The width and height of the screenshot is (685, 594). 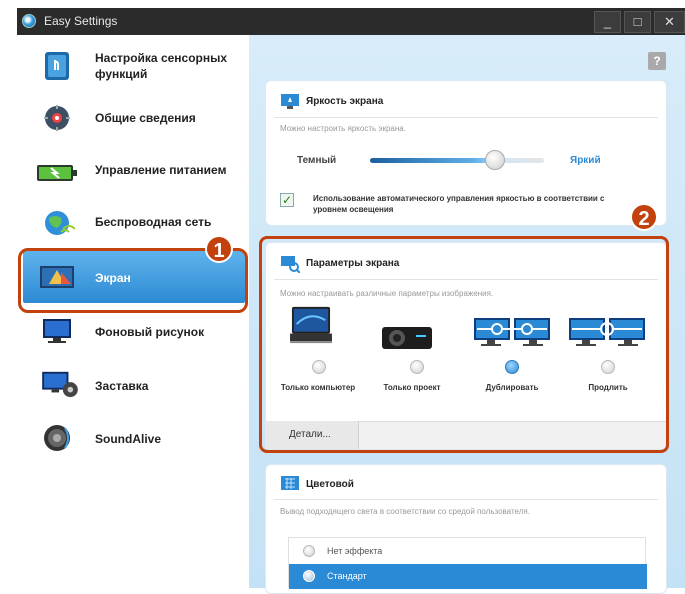 I want to click on callout-badge-2: 2, so click(x=644, y=217).